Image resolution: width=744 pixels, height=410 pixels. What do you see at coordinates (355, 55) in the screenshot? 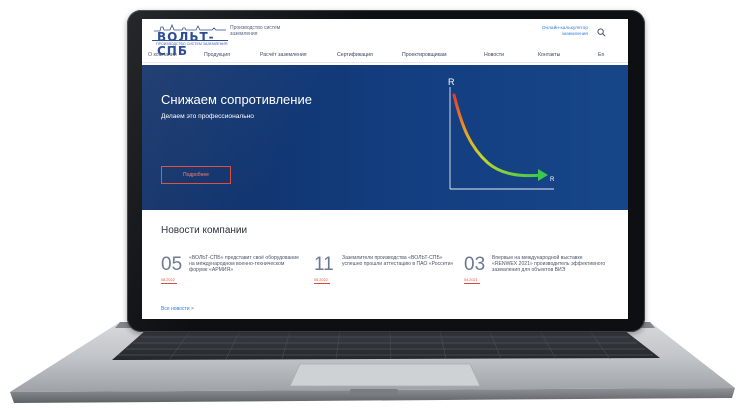
I see `nav-item-certification: Сертификация` at bounding box center [355, 55].